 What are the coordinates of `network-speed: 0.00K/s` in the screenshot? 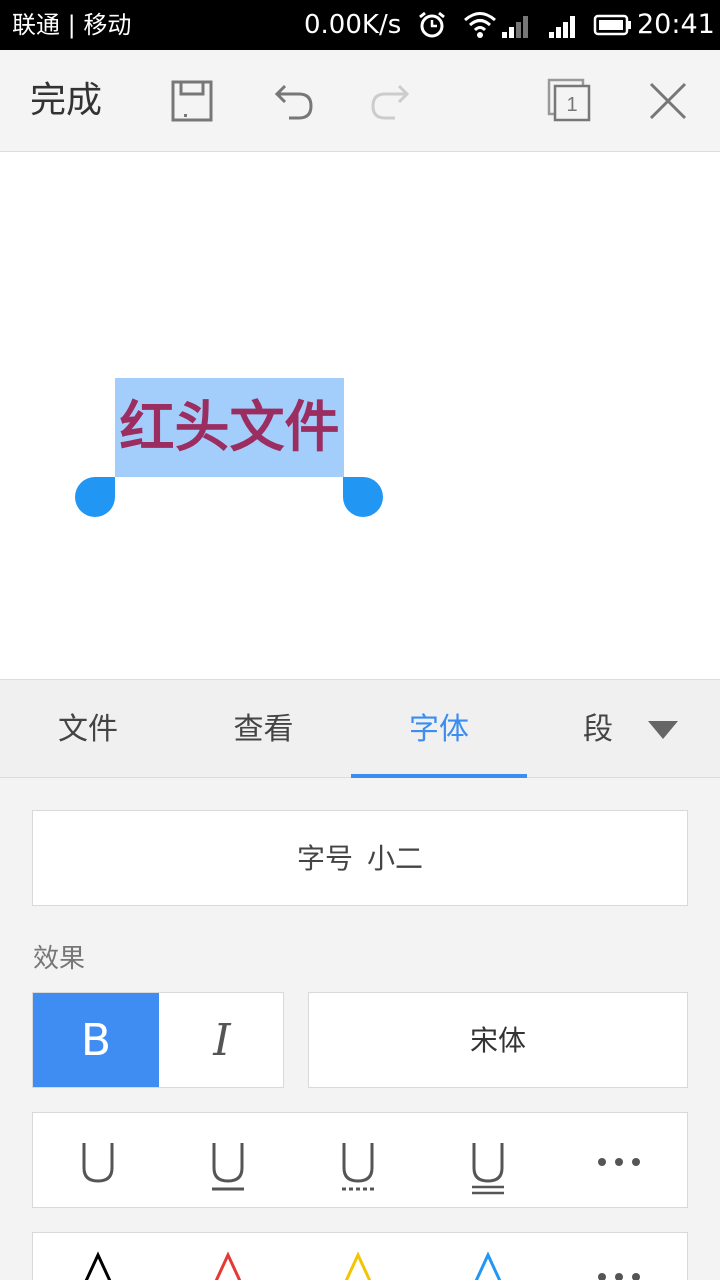 It's located at (353, 25).